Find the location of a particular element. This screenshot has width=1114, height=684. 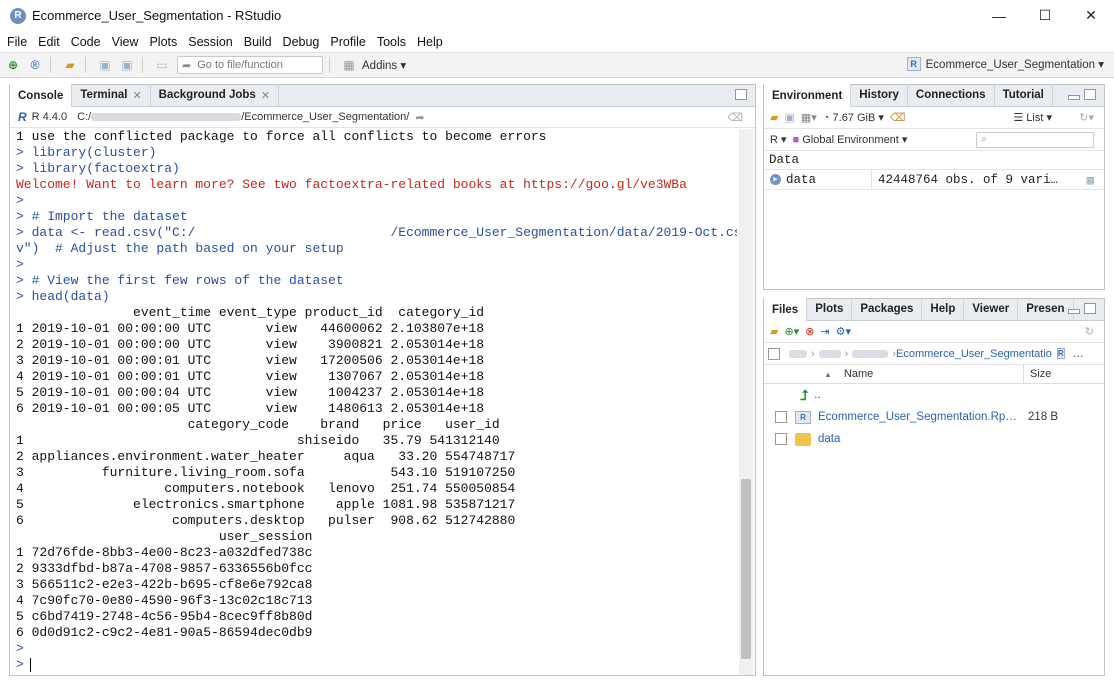

tab-plots: Plots is located at coordinates (830, 309).